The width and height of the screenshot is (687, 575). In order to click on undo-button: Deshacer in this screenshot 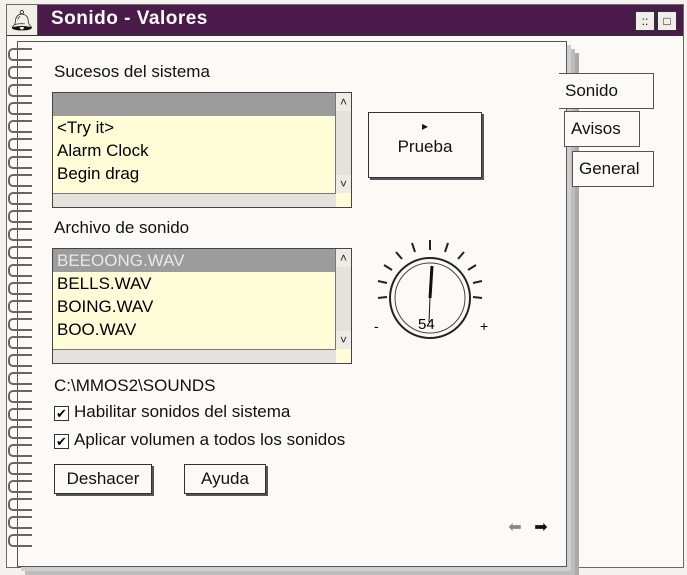, I will do `click(103, 479)`.